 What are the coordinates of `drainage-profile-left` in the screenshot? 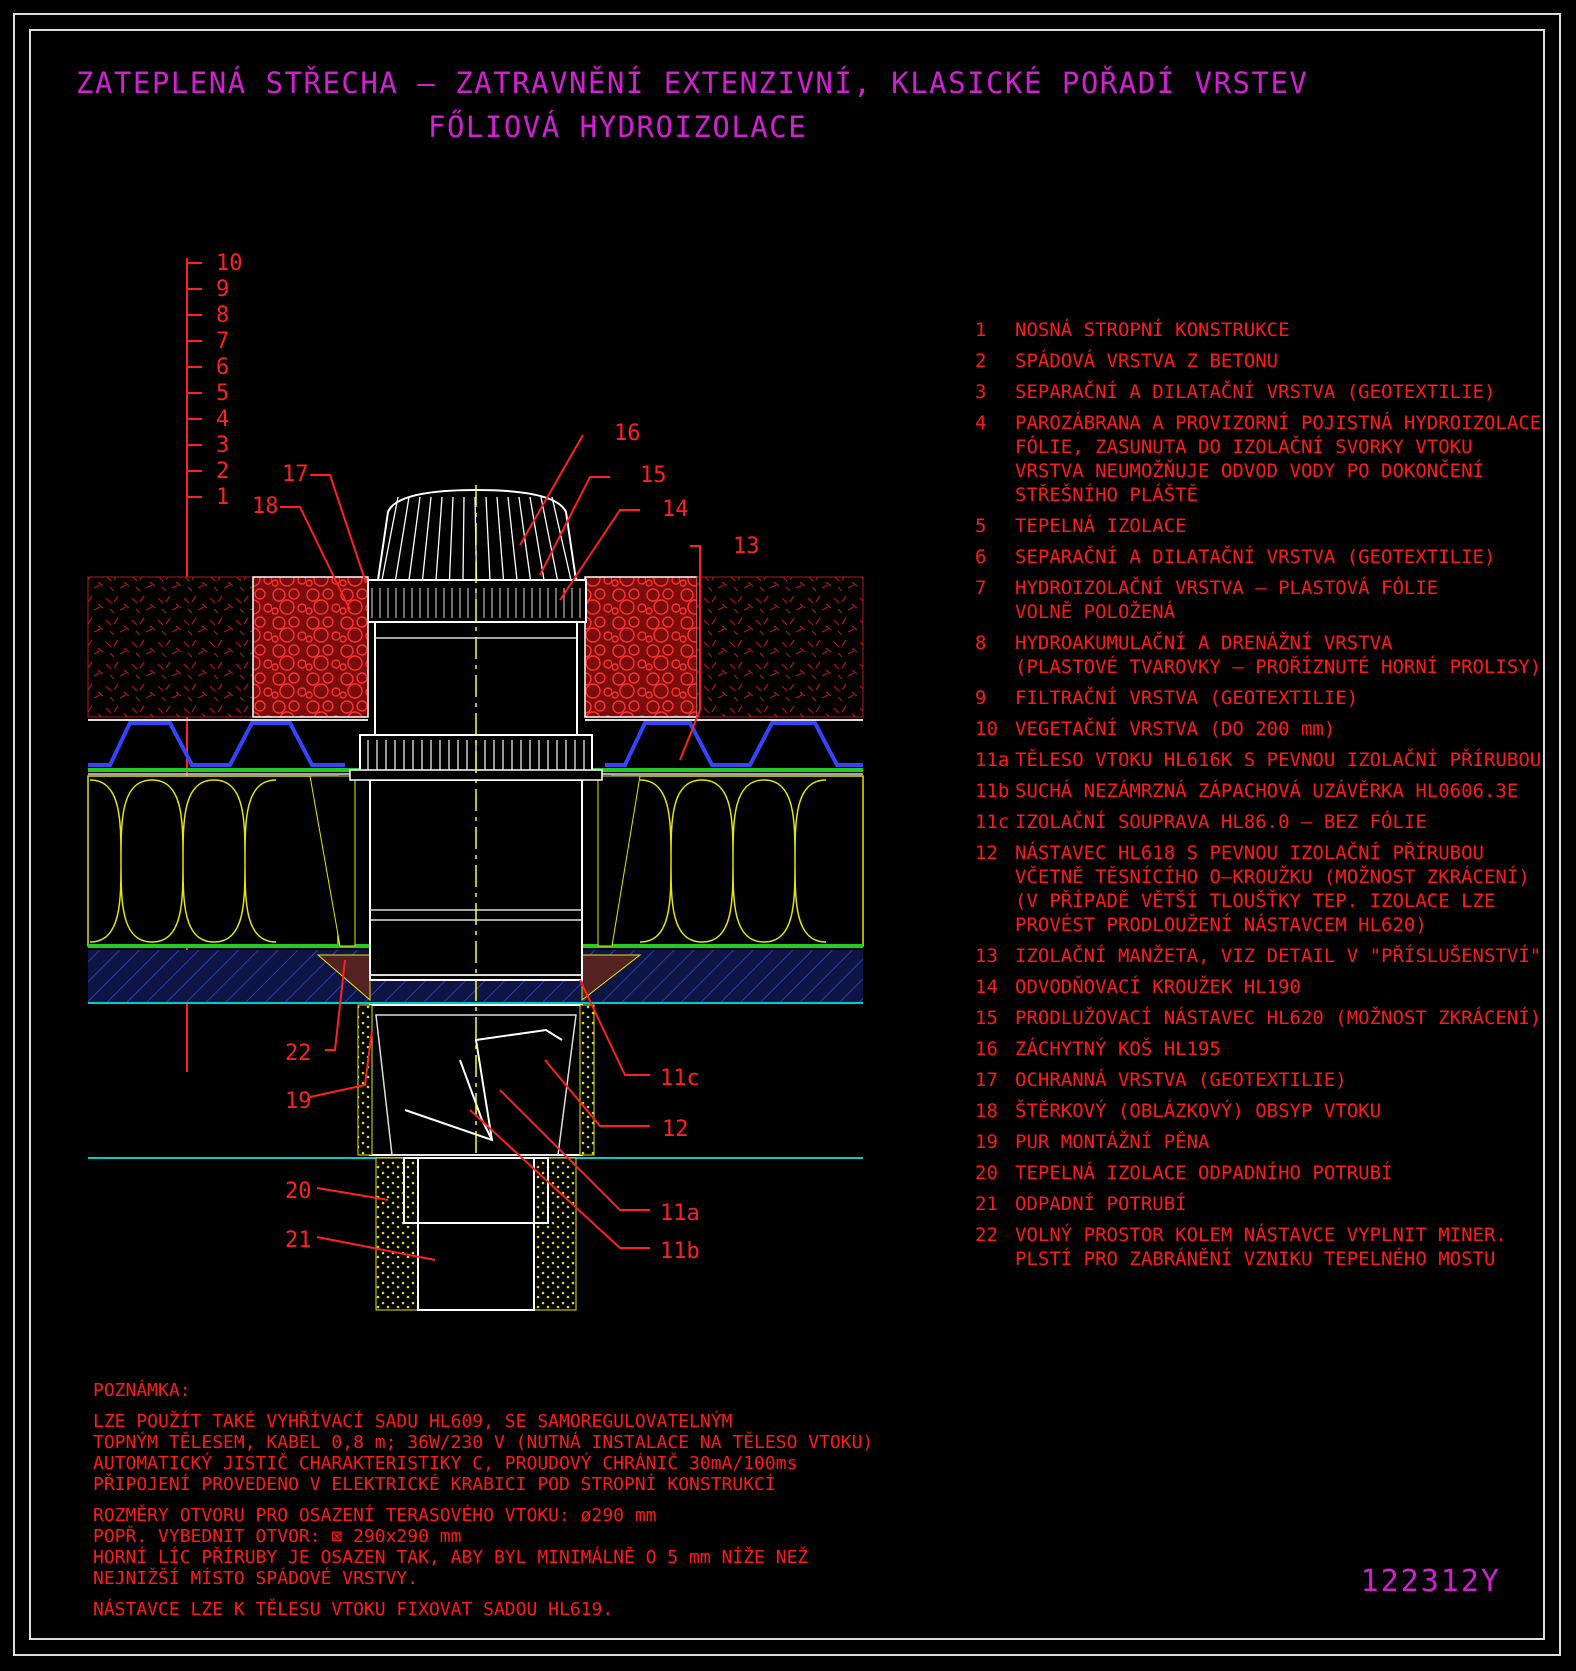 It's located at (216, 744).